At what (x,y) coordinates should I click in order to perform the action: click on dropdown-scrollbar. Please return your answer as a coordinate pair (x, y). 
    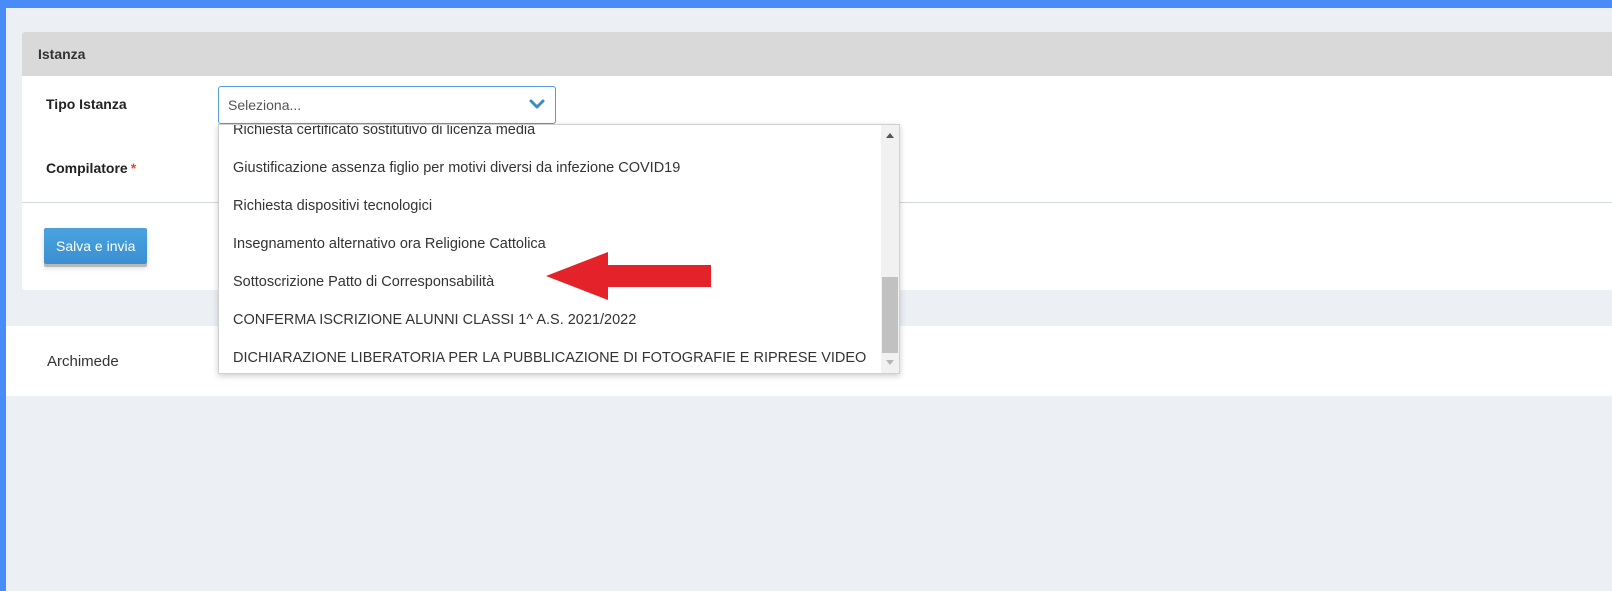
    Looking at the image, I should click on (890, 249).